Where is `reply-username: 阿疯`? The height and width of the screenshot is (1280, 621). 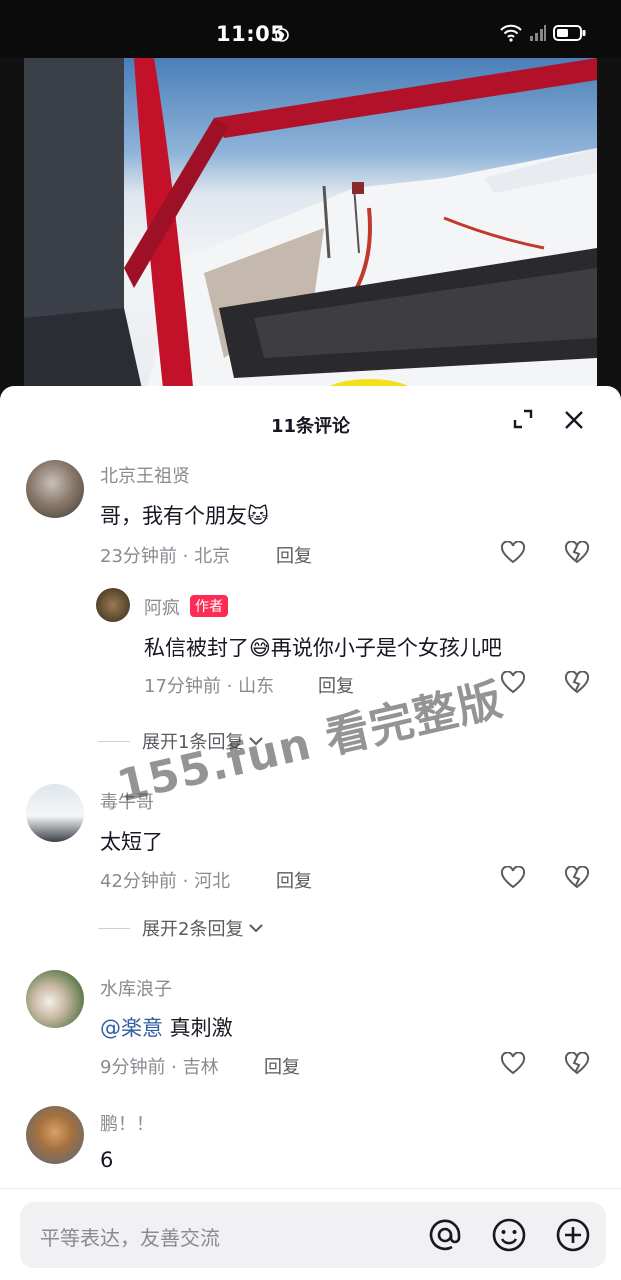 reply-username: 阿疯 is located at coordinates (162, 607).